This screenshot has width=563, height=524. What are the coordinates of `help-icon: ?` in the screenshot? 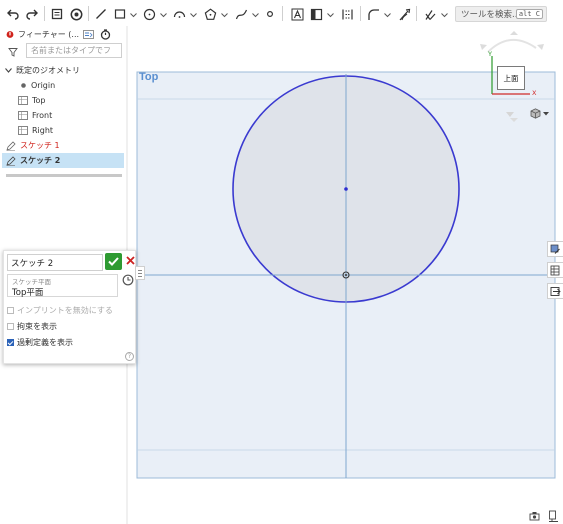 It's located at (129, 356).